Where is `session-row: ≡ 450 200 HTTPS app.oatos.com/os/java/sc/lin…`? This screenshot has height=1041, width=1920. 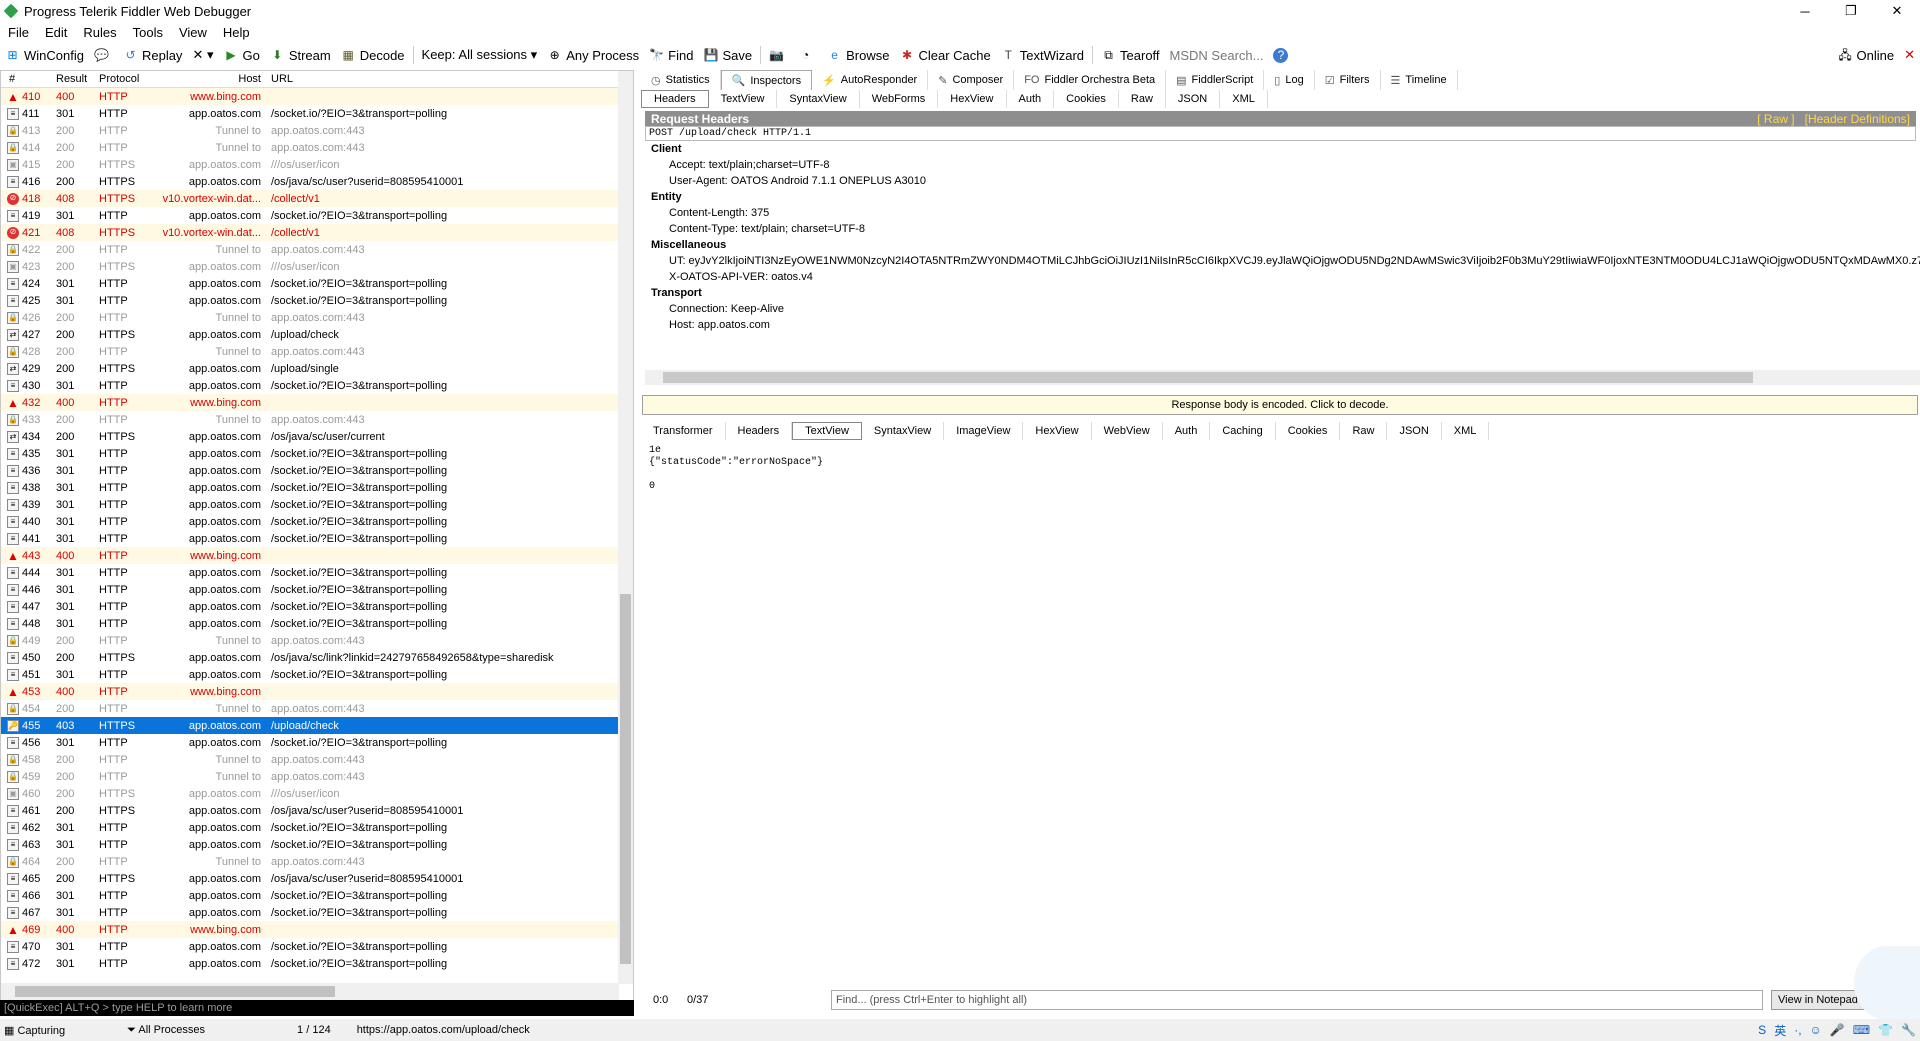
session-row: ≡ 450 200 HTTPS app.oatos.com/os/java/sc/lin… is located at coordinates (317, 657).